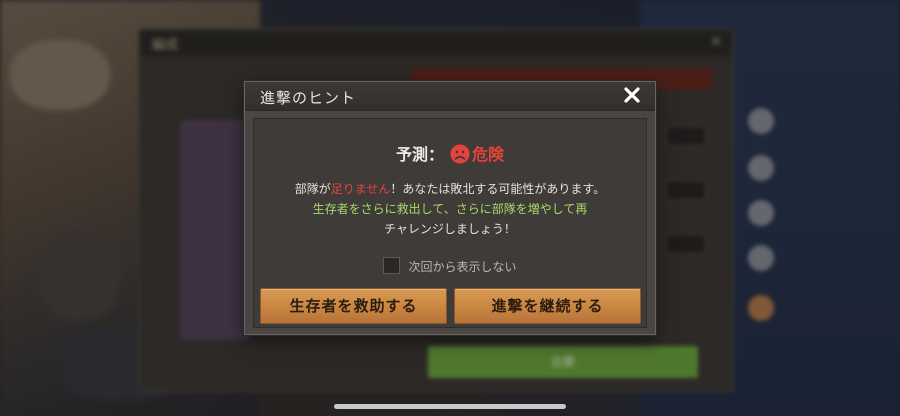 The image size is (900, 416). Describe the element at coordinates (547, 306) in the screenshot. I see `continue-advance-button: 進撃を継続する` at that location.